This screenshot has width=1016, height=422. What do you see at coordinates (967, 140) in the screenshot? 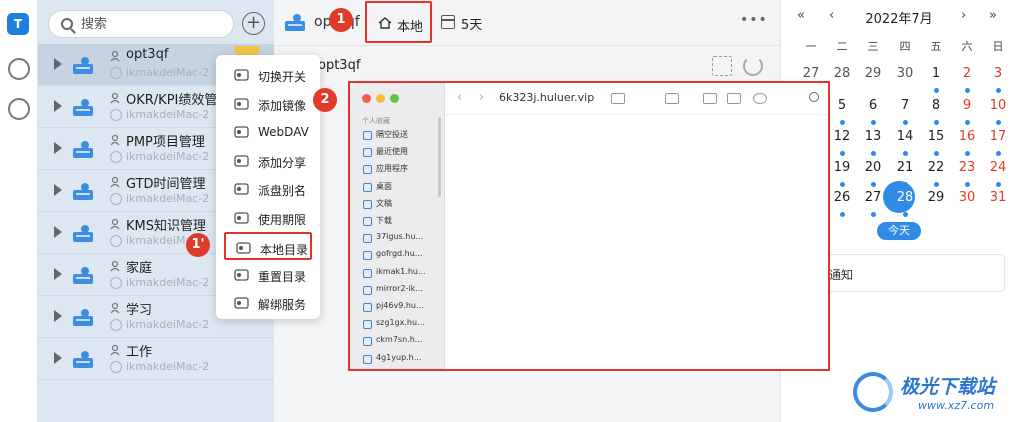
I see `calendar-day: 16` at bounding box center [967, 140].